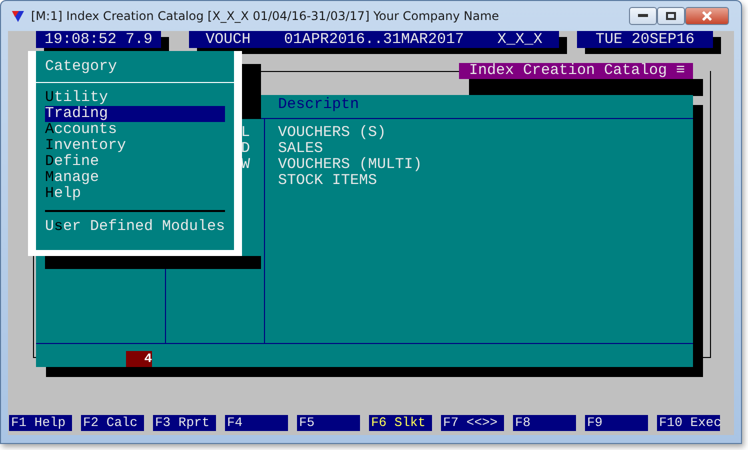  Describe the element at coordinates (98, 39) in the screenshot. I see `status-text: 19:08:52 7.9` at that location.